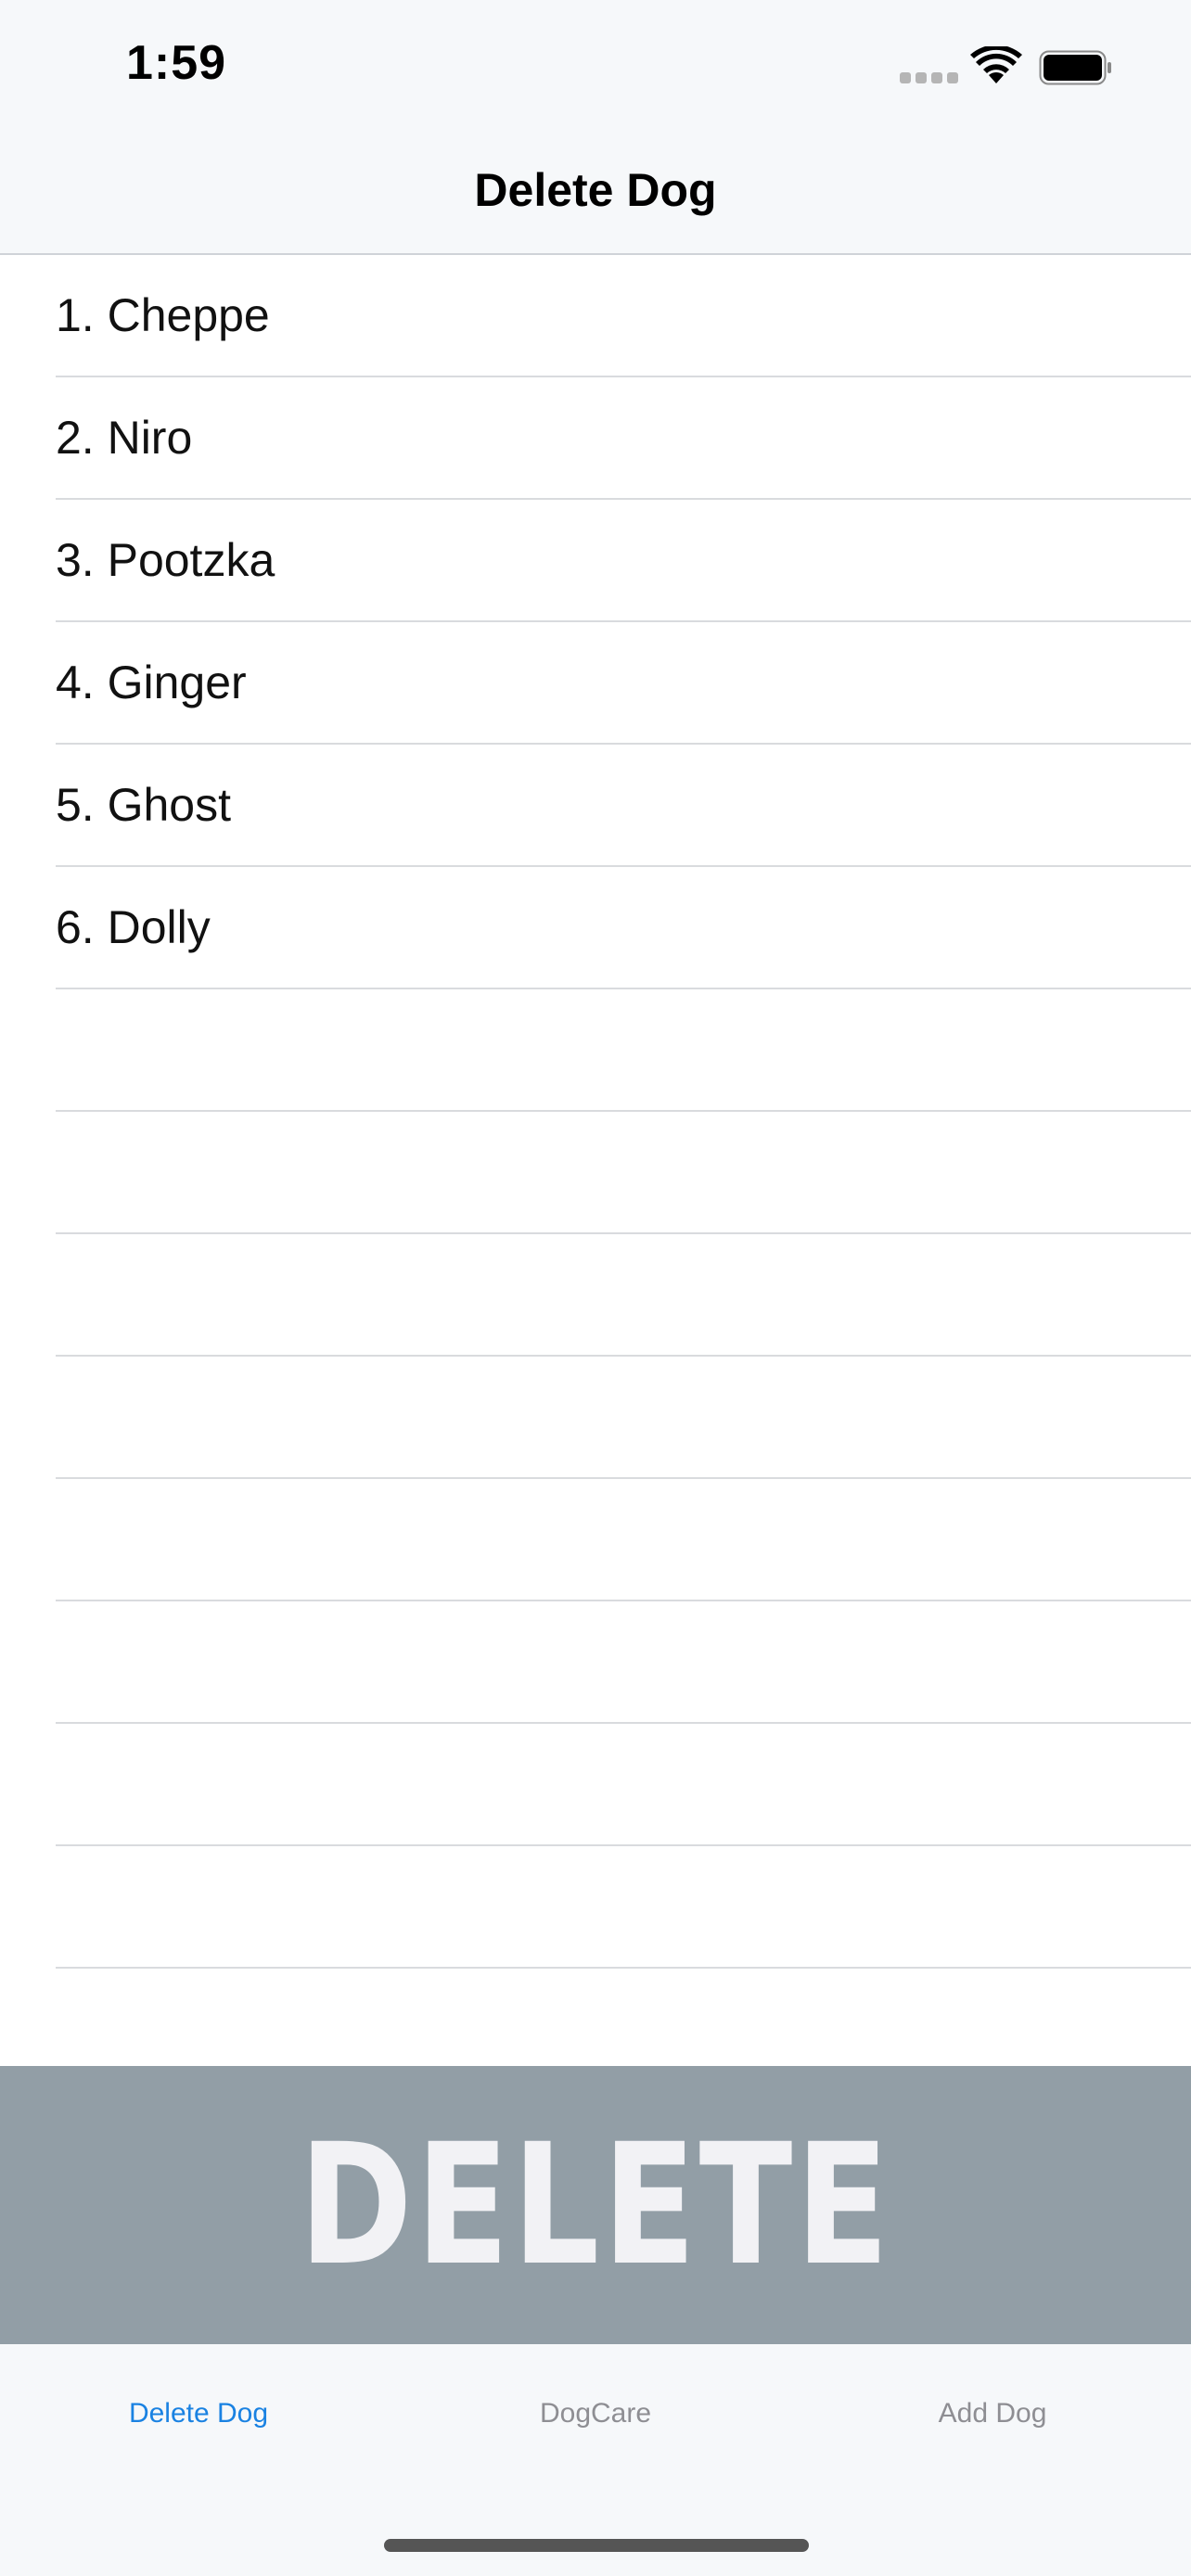 This screenshot has width=1191, height=2576. What do you see at coordinates (929, 77) in the screenshot?
I see `cellular-signal-icon` at bounding box center [929, 77].